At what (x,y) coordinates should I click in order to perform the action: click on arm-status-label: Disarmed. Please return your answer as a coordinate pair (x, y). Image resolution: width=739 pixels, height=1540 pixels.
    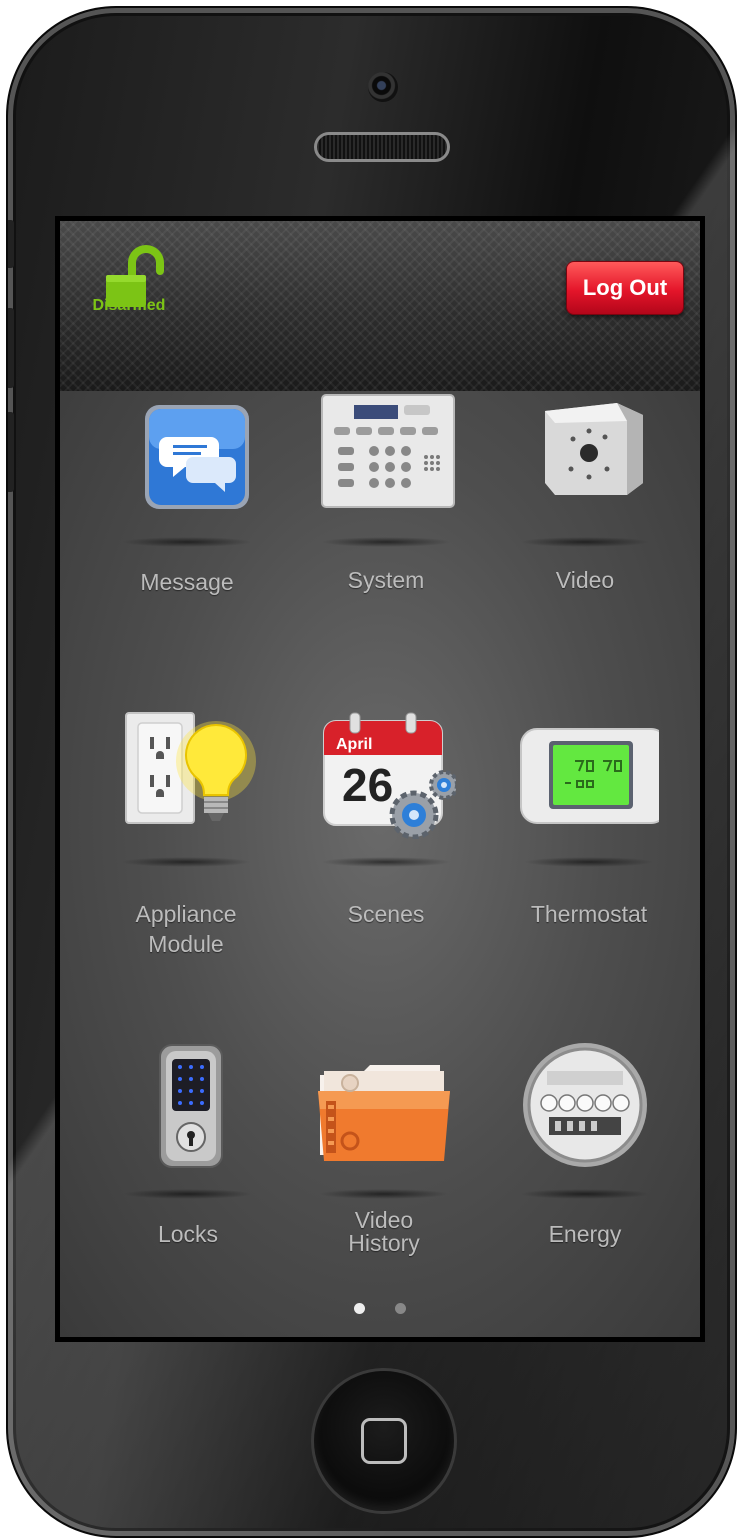
    Looking at the image, I should click on (129, 305).